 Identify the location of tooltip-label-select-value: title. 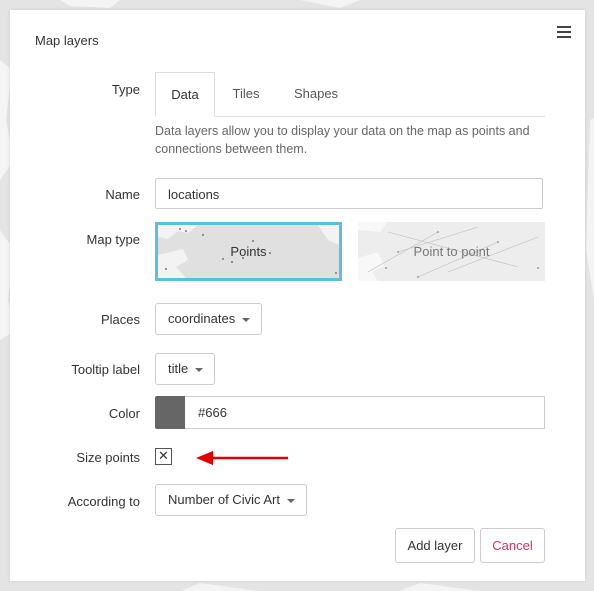
(178, 368).